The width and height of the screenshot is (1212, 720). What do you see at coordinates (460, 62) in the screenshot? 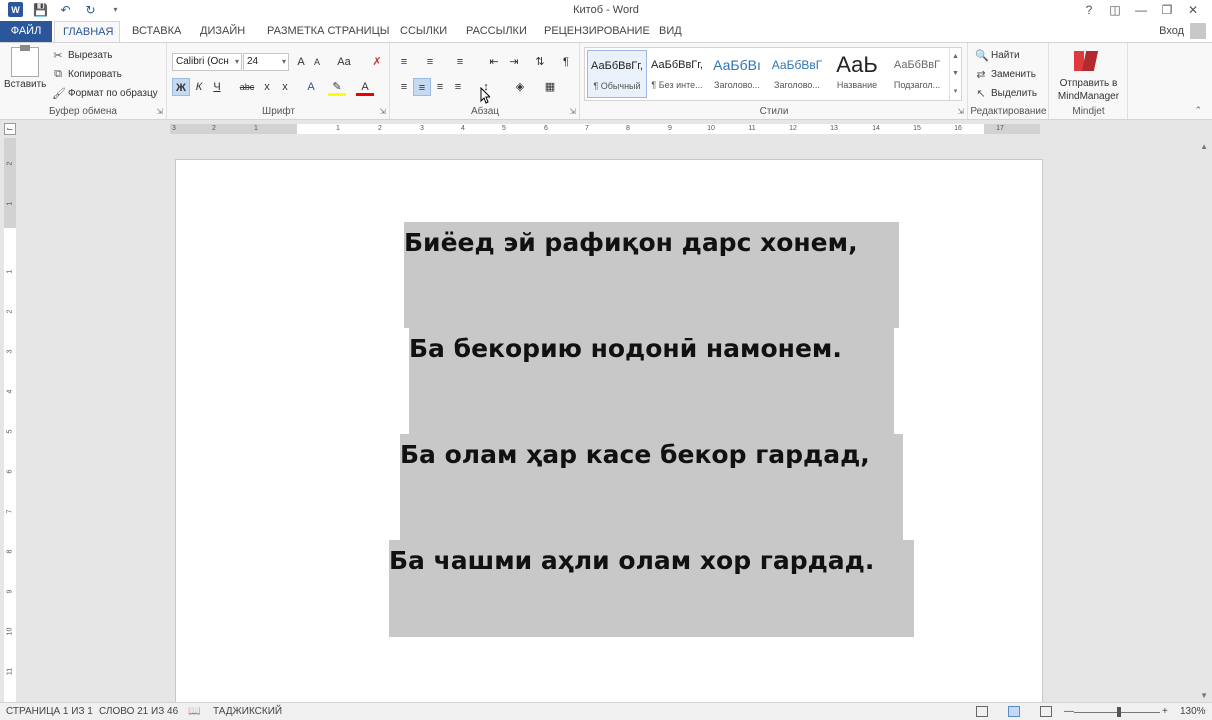
I see `multilevel-list-icon: ≡` at bounding box center [460, 62].